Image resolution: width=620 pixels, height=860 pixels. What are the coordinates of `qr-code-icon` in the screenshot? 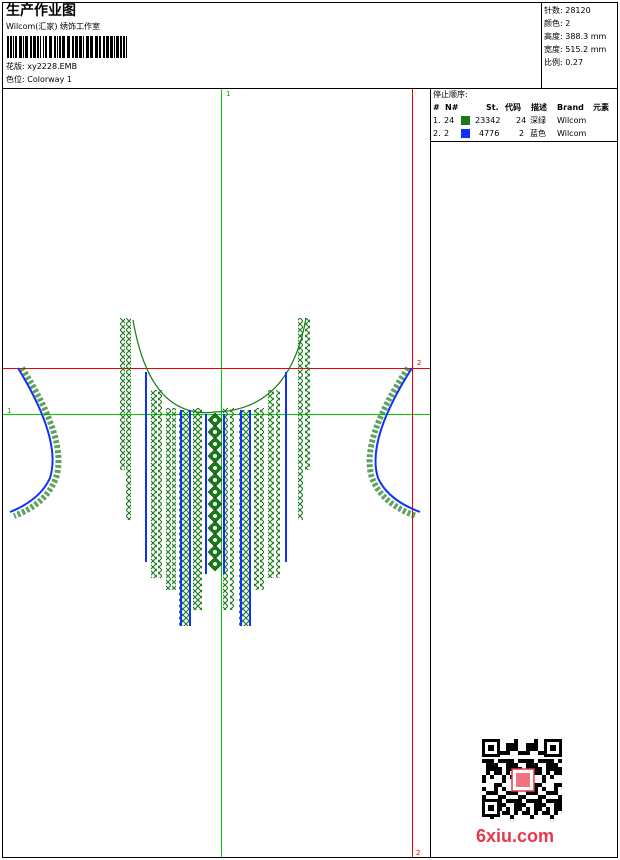 It's located at (522, 779).